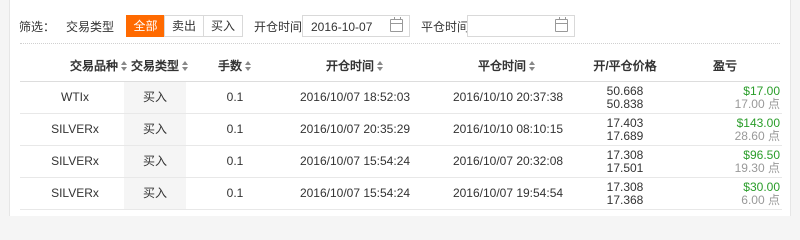  Describe the element at coordinates (625, 200) in the screenshot. I see `close-price: 17.368` at that location.